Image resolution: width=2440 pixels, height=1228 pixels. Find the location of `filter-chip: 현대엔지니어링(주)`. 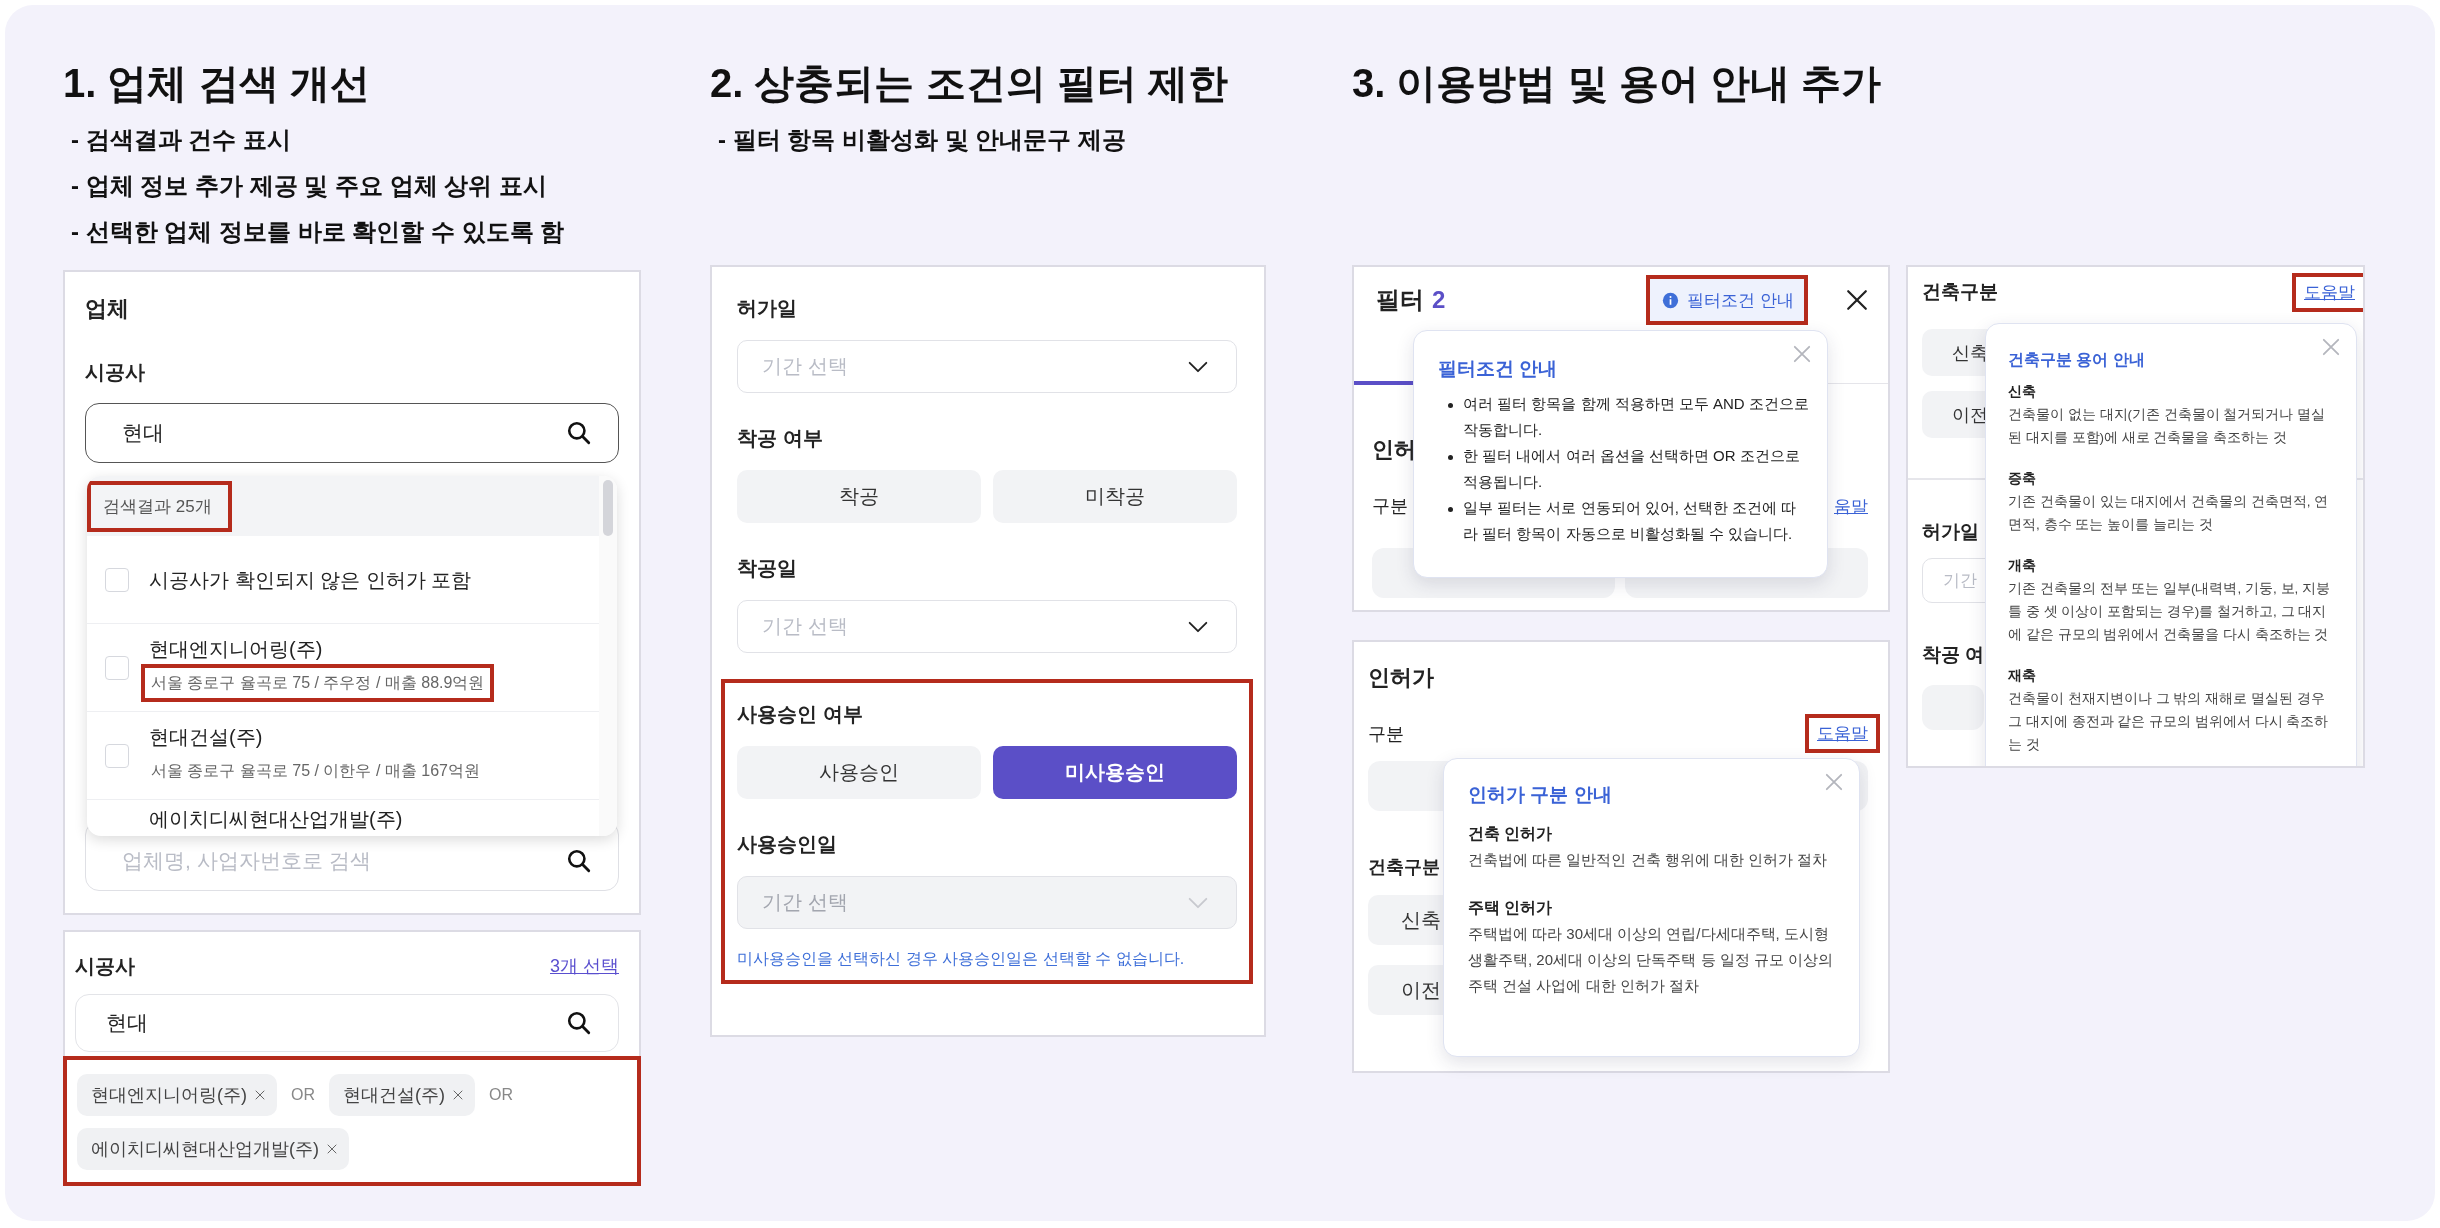

filter-chip: 현대엔지니어링(주) is located at coordinates (177, 1095).